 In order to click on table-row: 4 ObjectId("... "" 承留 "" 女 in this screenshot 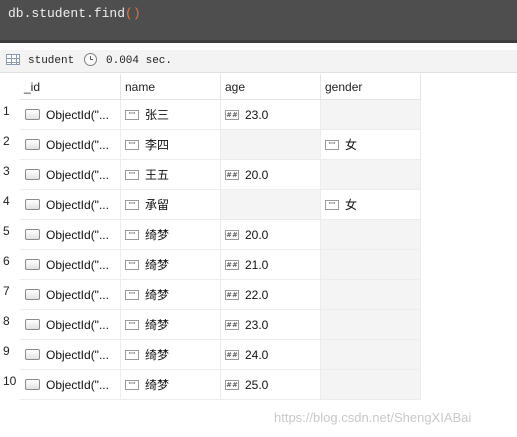, I will do `click(210, 205)`.